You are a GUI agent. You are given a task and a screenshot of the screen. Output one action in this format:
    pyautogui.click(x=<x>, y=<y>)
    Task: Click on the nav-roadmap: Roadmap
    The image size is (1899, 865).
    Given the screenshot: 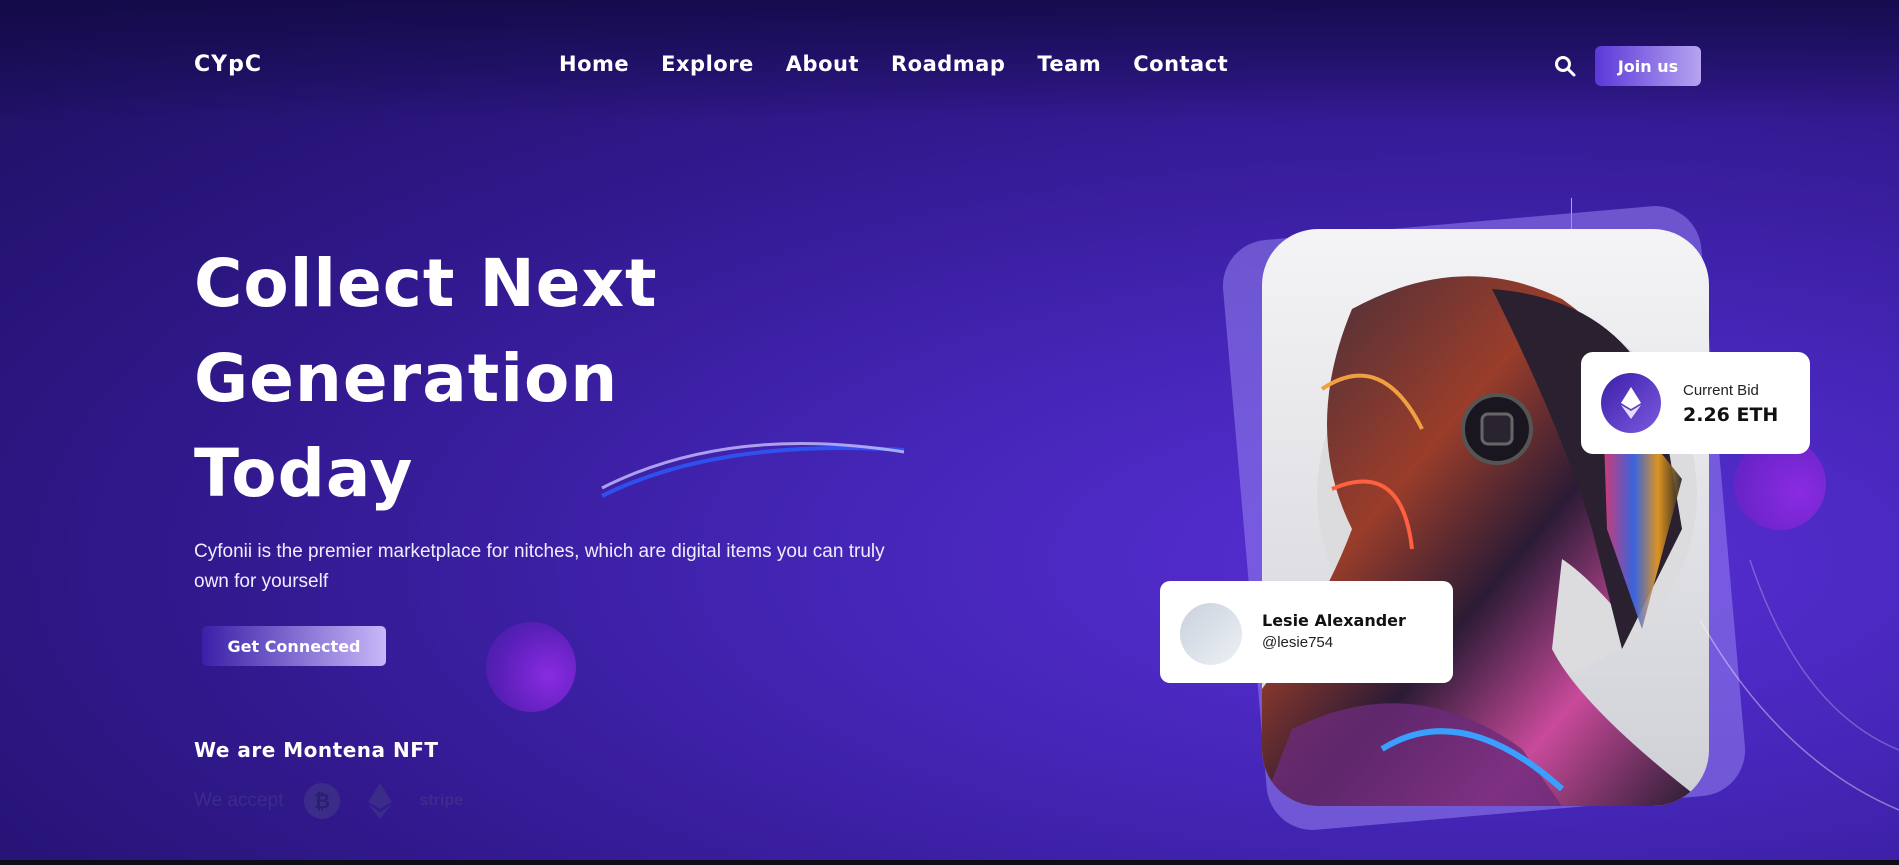 What is the action you would take?
    pyautogui.click(x=948, y=64)
    